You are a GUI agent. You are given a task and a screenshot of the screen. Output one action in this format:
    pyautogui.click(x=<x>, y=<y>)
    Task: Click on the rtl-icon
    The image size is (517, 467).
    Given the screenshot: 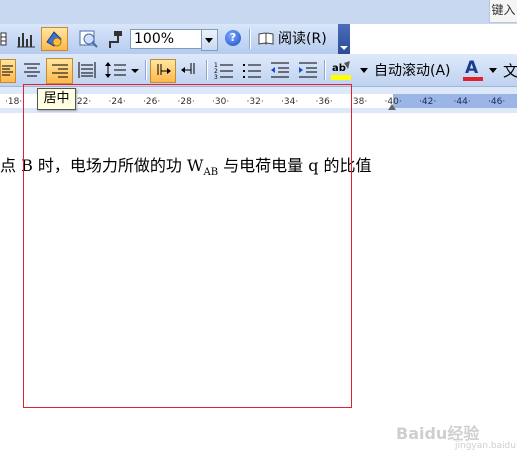 What is the action you would take?
    pyautogui.click(x=189, y=70)
    